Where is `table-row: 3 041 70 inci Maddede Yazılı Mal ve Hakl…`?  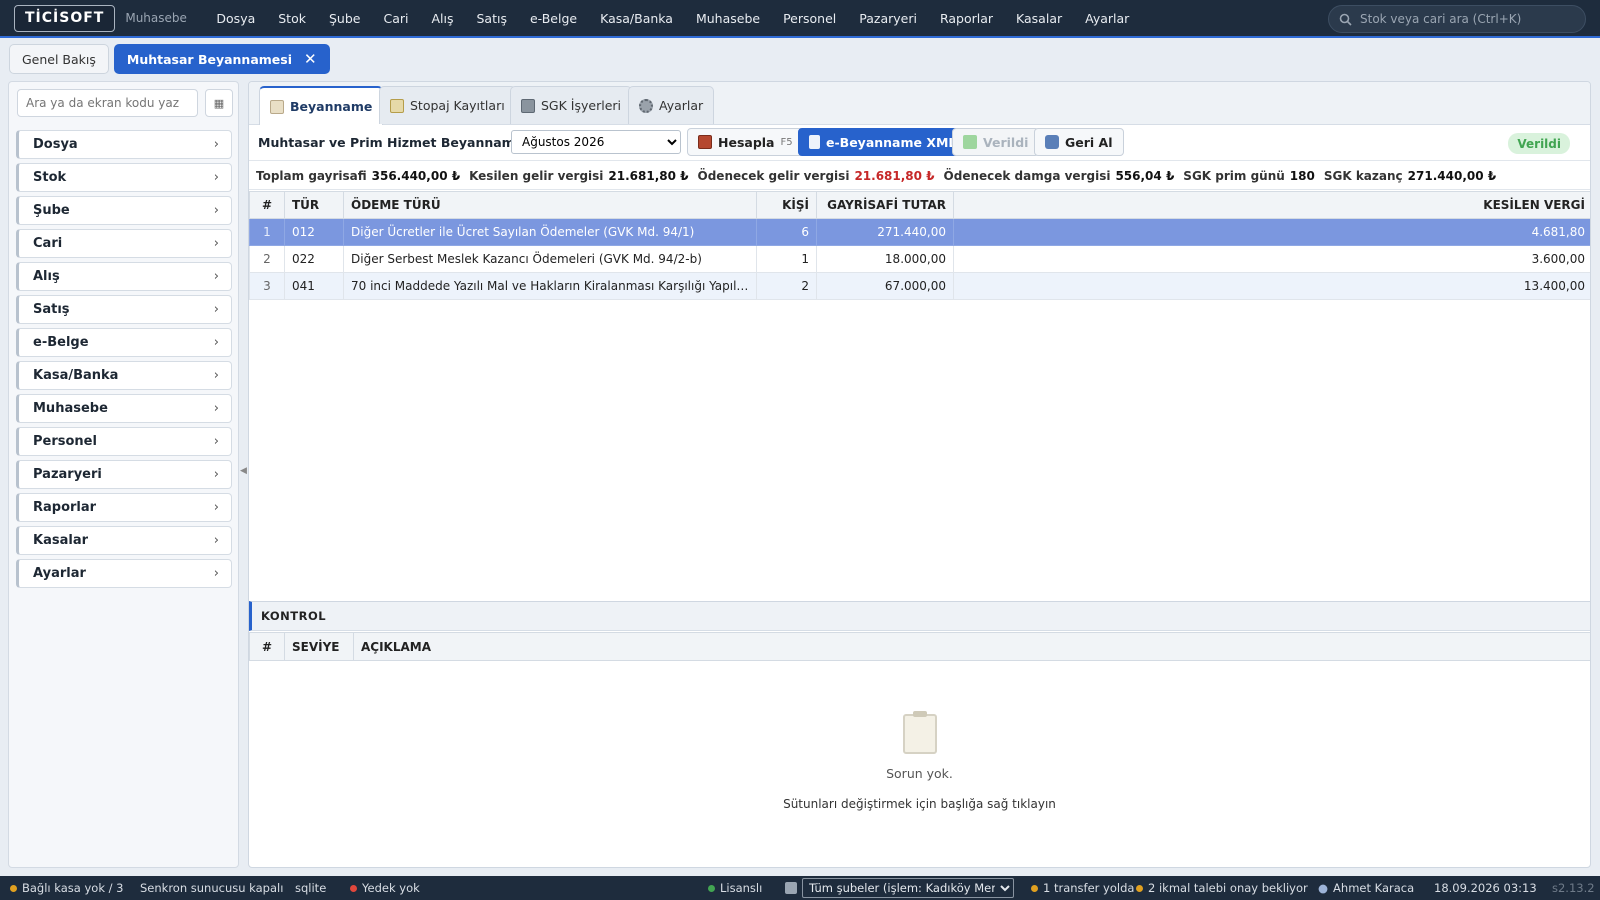
table-row: 3 041 70 inci Maddede Yazılı Mal ve Hakl… is located at coordinates (919, 286).